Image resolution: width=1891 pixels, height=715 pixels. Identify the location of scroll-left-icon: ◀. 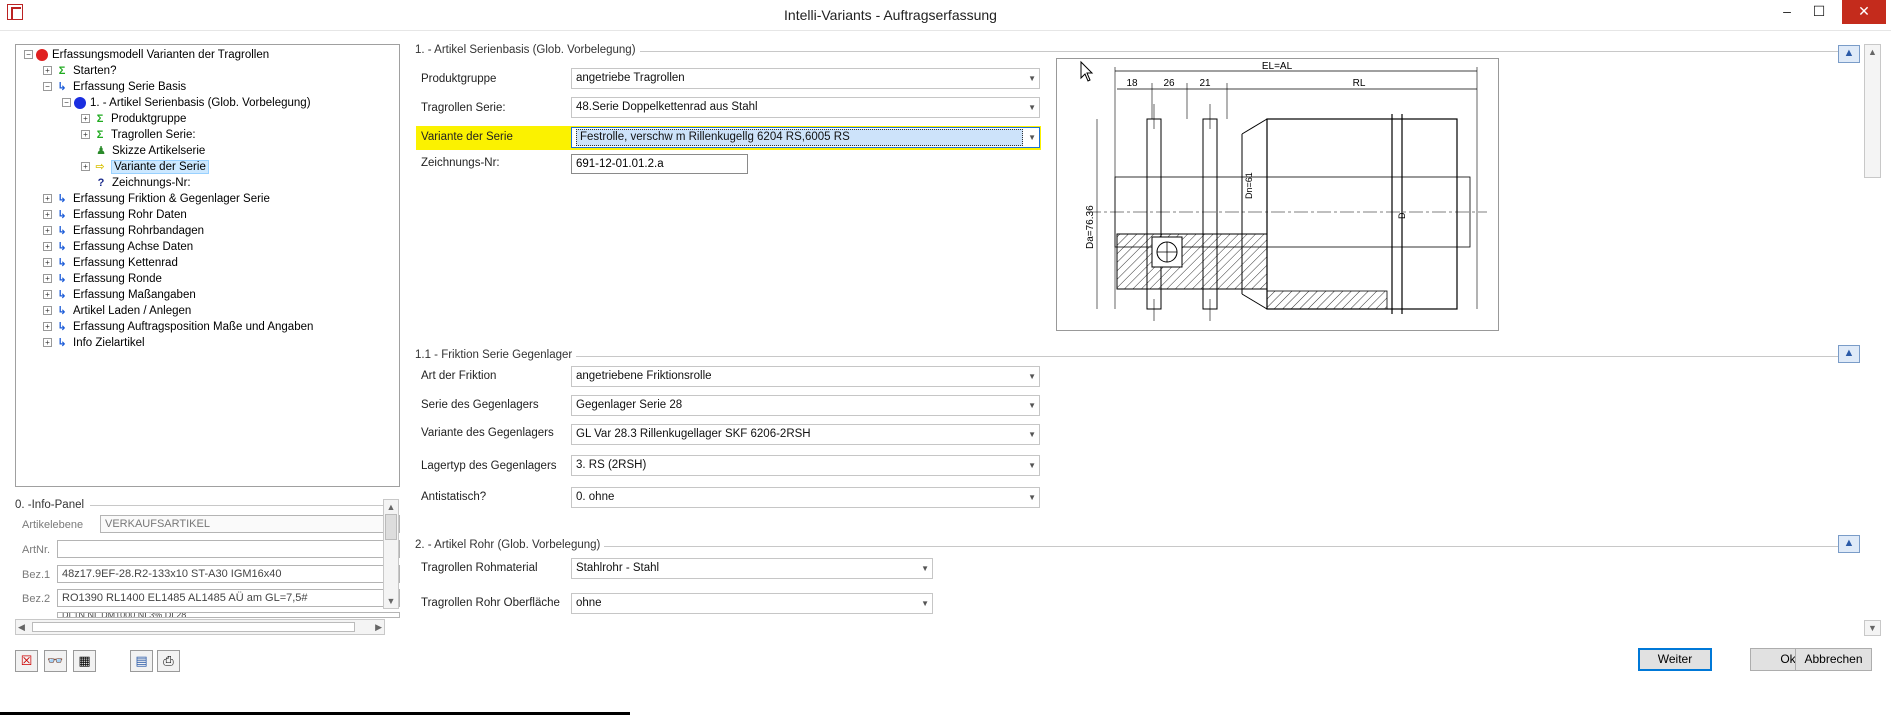
(21, 627).